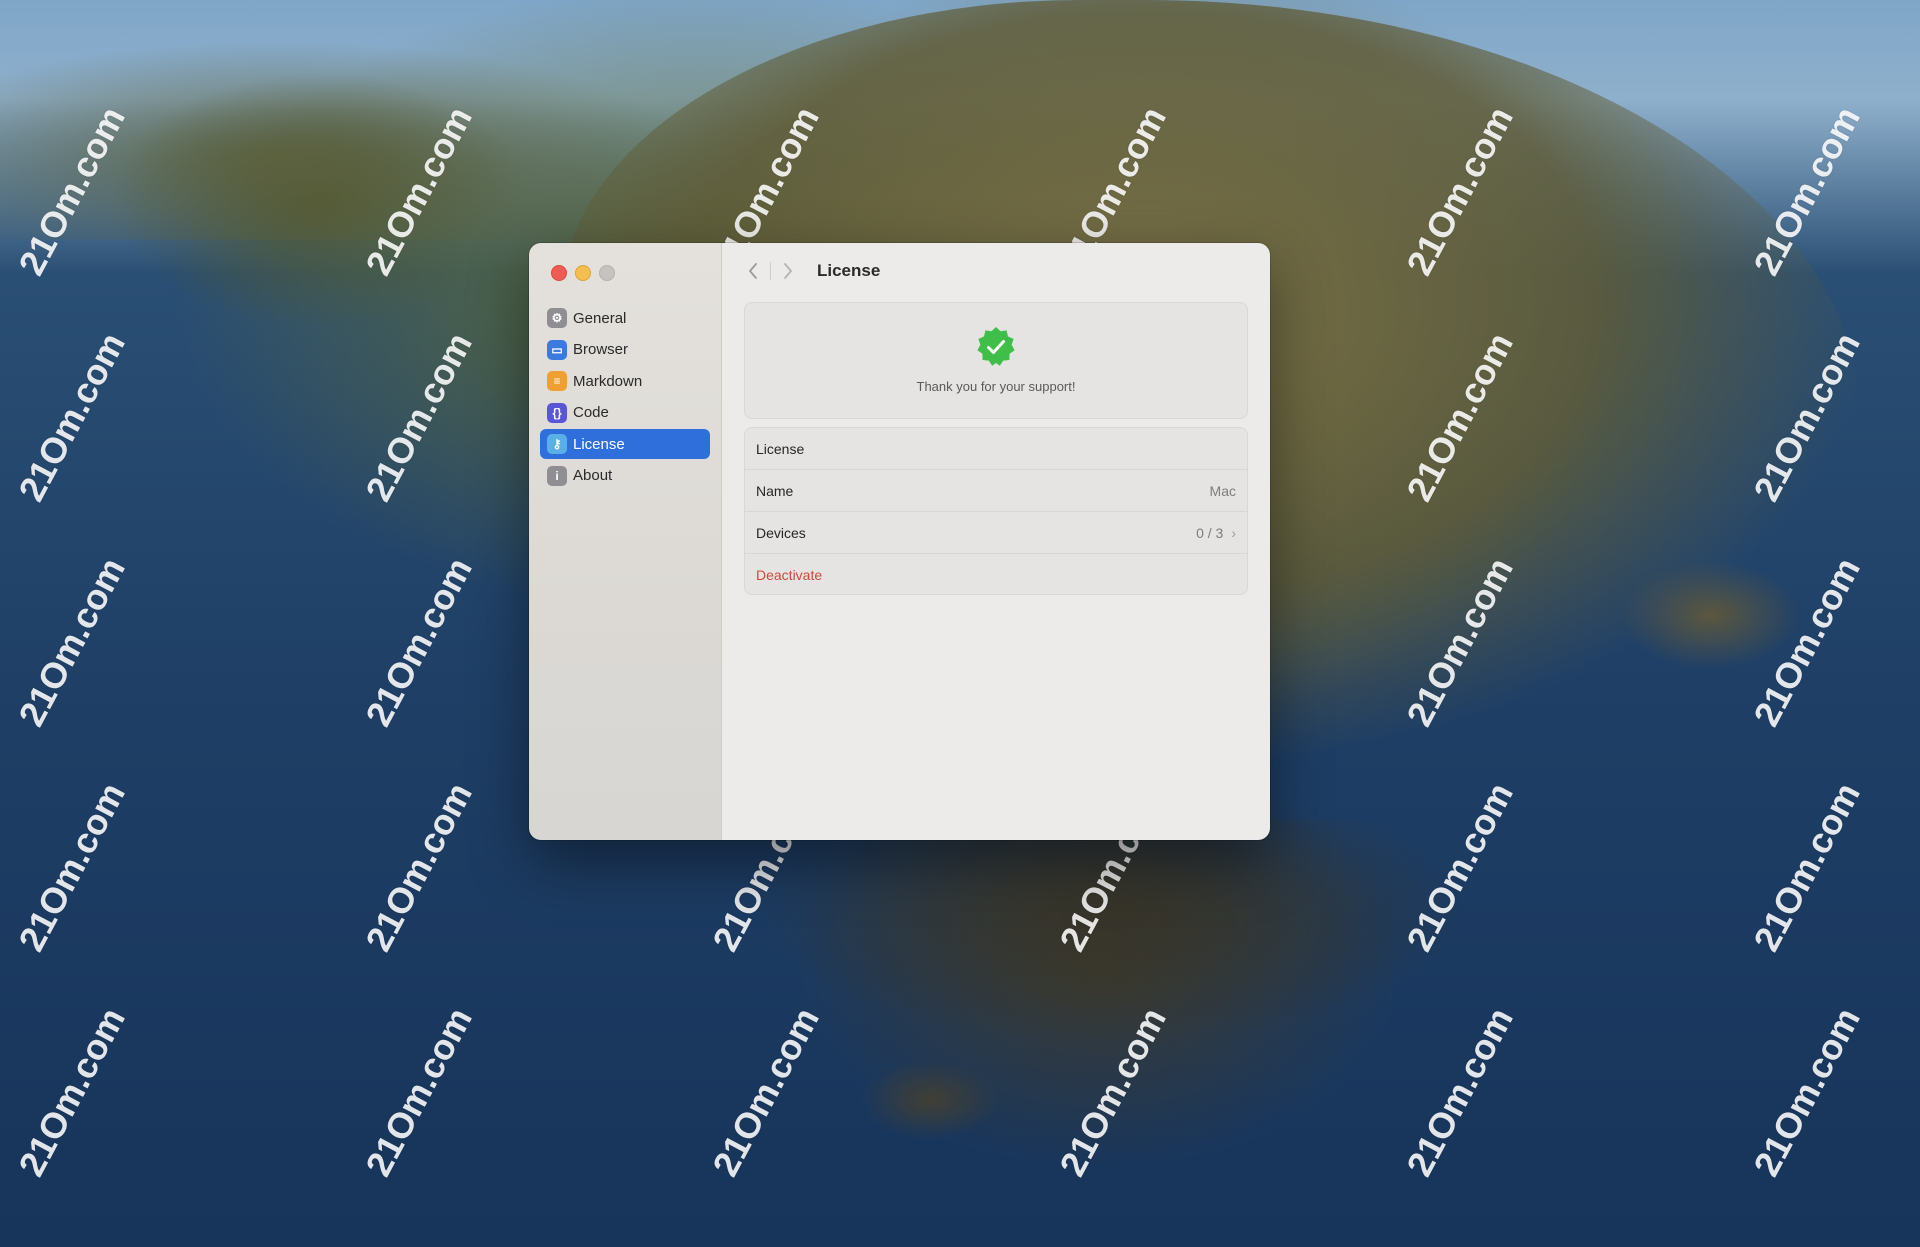 The width and height of the screenshot is (1920, 1247). Describe the element at coordinates (557, 412) in the screenshot. I see `braces-icon: {}` at that location.